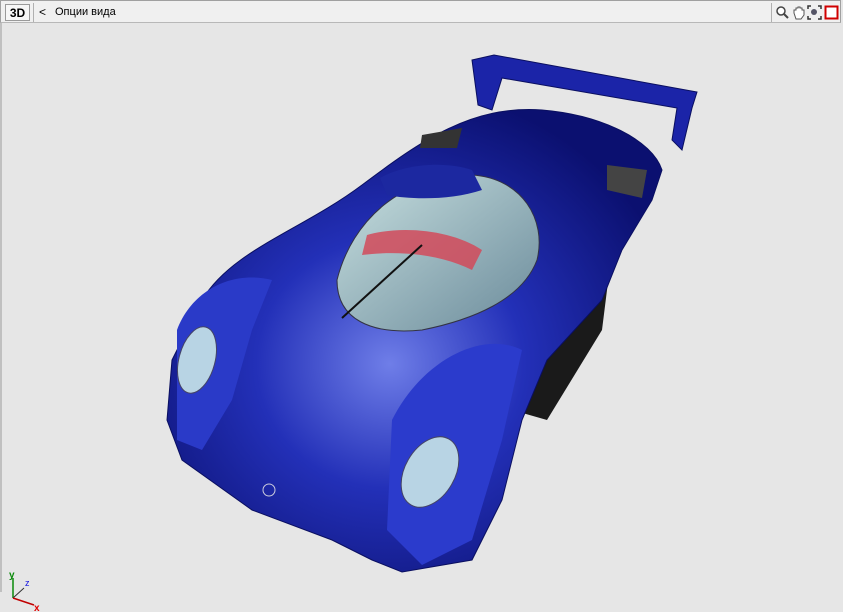 The width and height of the screenshot is (843, 612). Describe the element at coordinates (85, 12) in the screenshot. I see `view-options-title: Опции вида` at that location.